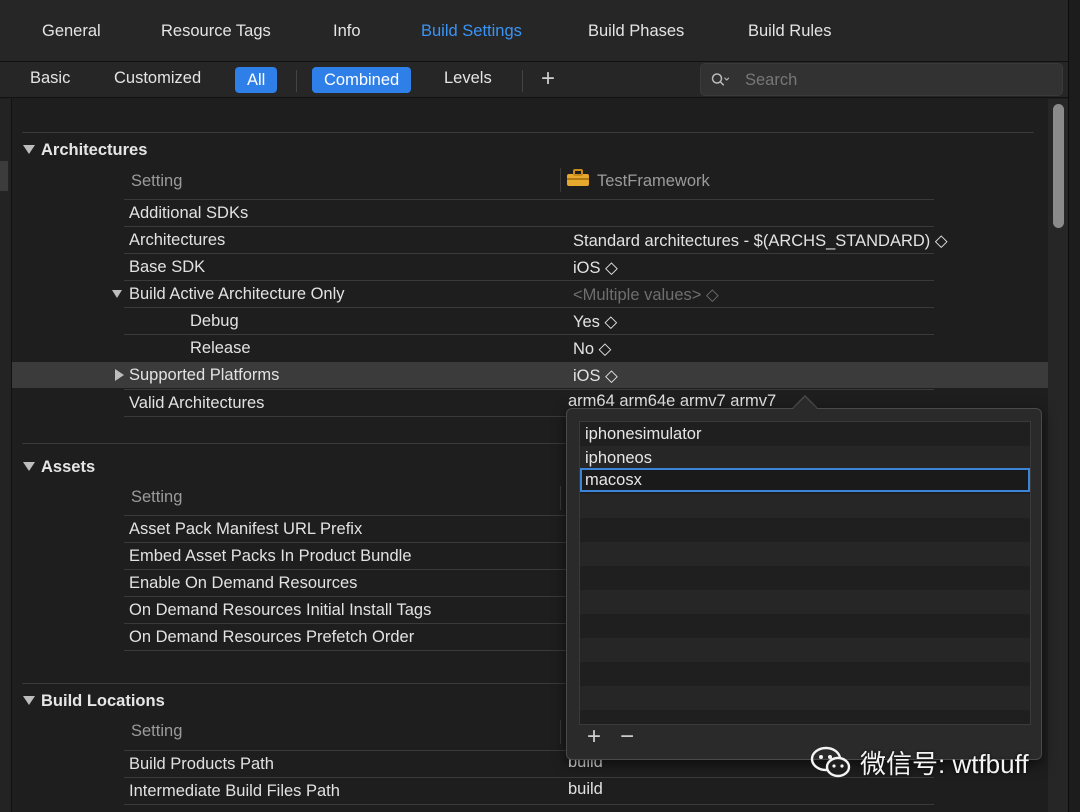 The image size is (1080, 812). What do you see at coordinates (805, 480) in the screenshot?
I see `list-item-editing: macosx` at bounding box center [805, 480].